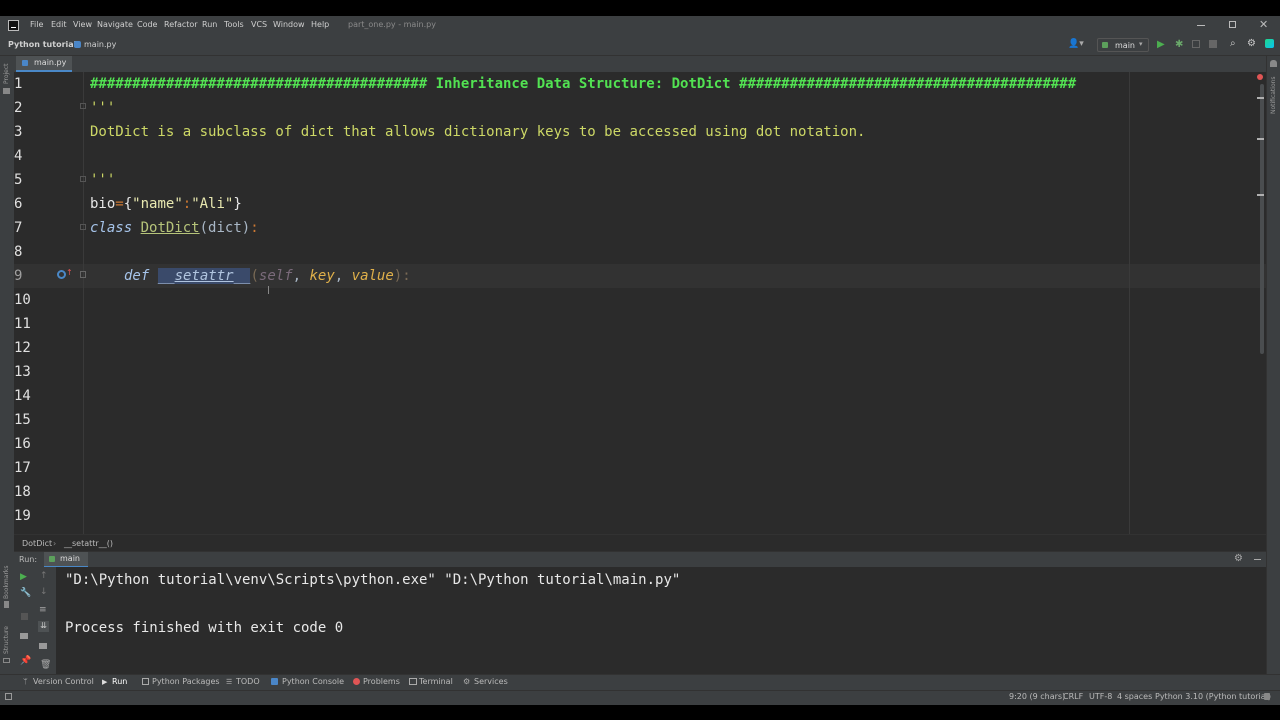 The height and width of the screenshot is (720, 1280). I want to click on line-separator: CRLF, so click(1073, 696).